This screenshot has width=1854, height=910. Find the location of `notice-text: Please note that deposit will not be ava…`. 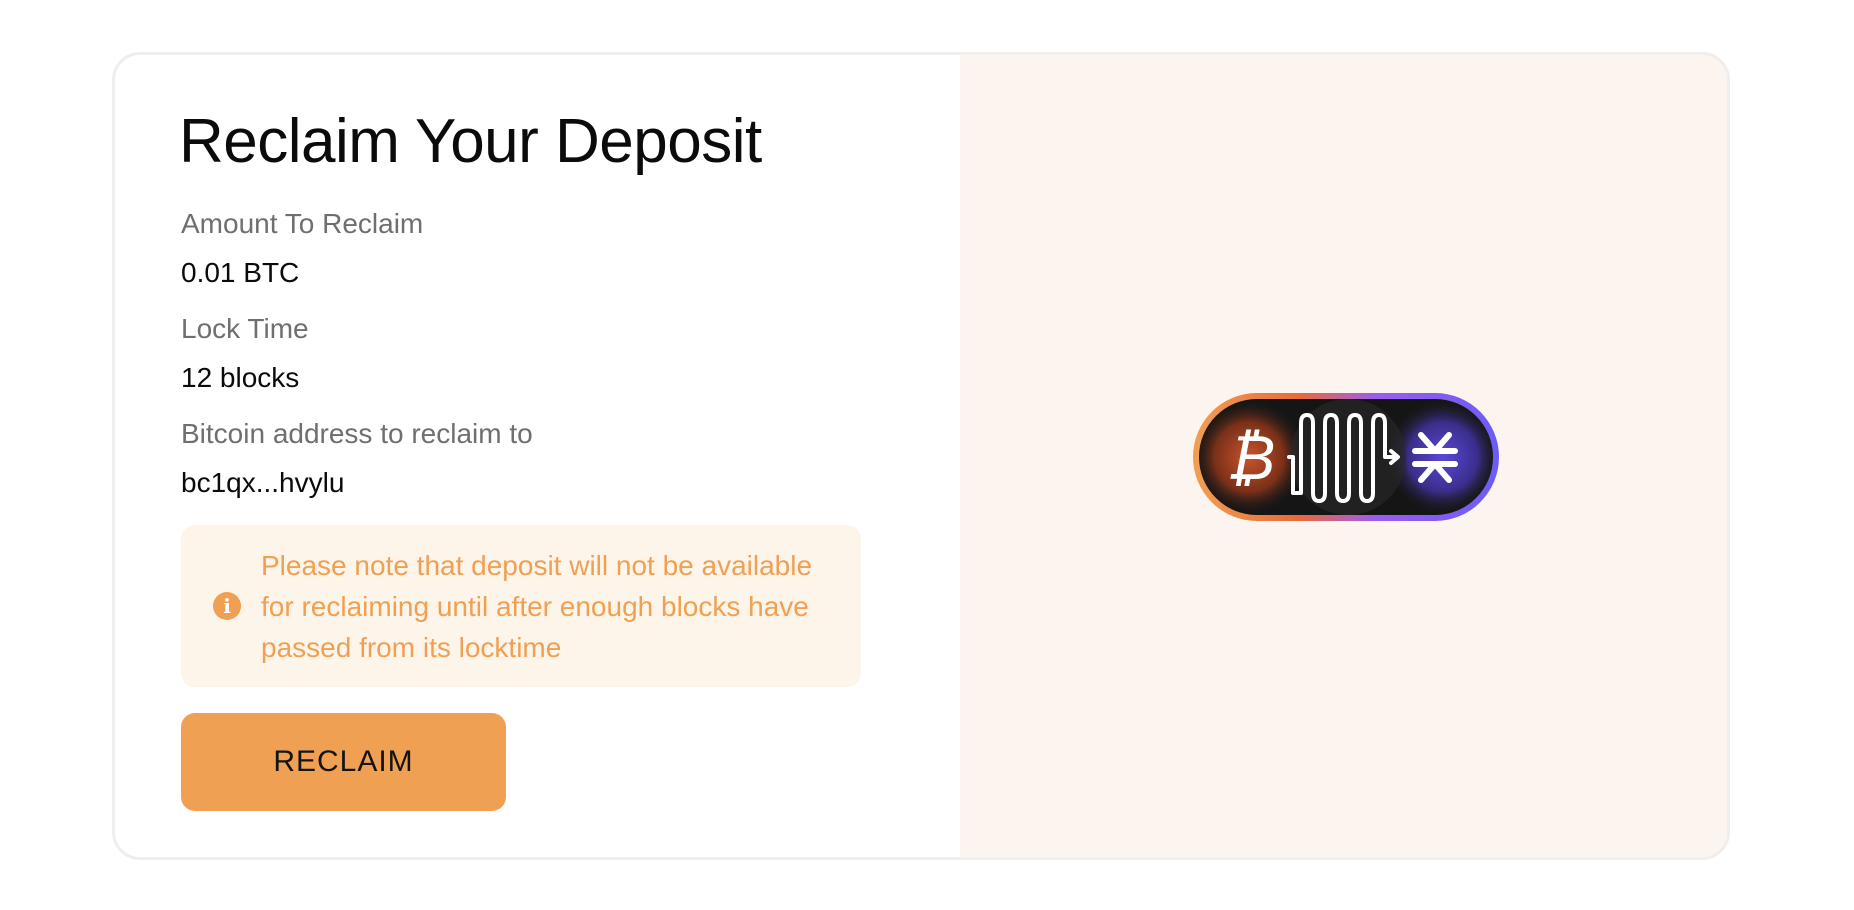

notice-text: Please note that deposit will not be ava… is located at coordinates (537, 606).